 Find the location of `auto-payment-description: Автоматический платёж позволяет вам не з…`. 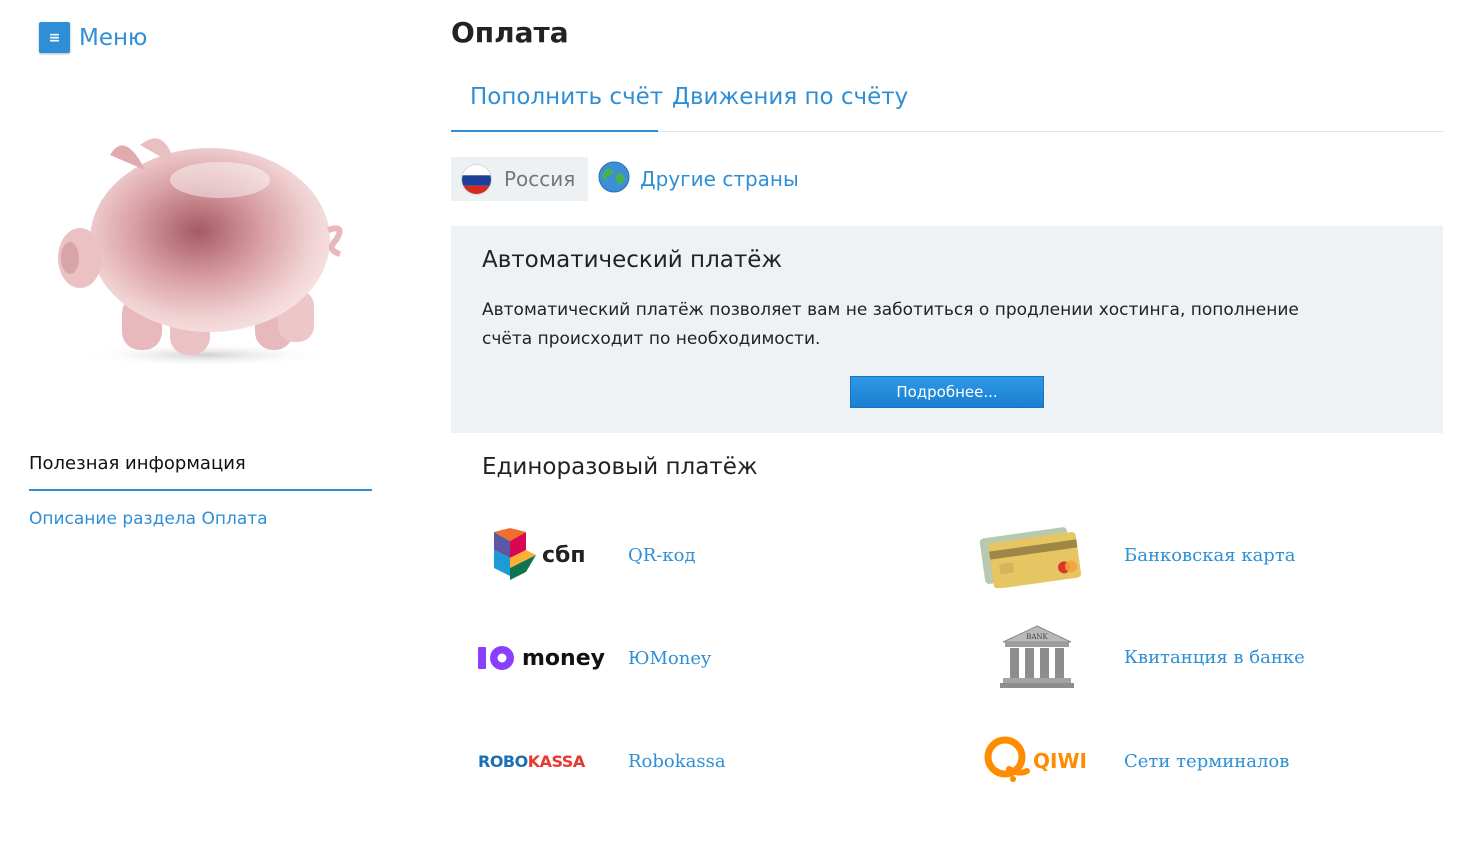

auto-payment-description: Автоматический платёж позволяет вам не з… is located at coordinates (890, 324).